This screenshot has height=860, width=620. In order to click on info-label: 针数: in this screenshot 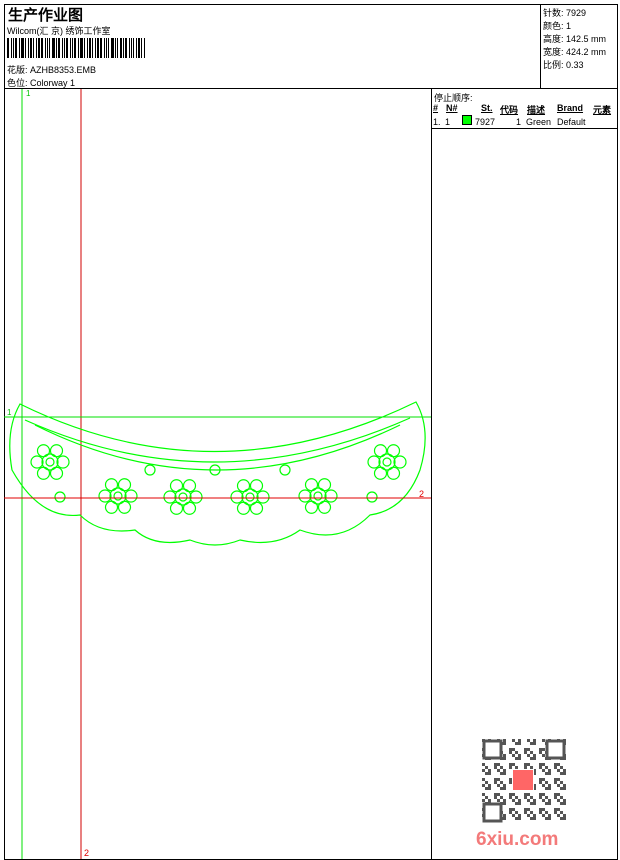, I will do `click(553, 13)`.